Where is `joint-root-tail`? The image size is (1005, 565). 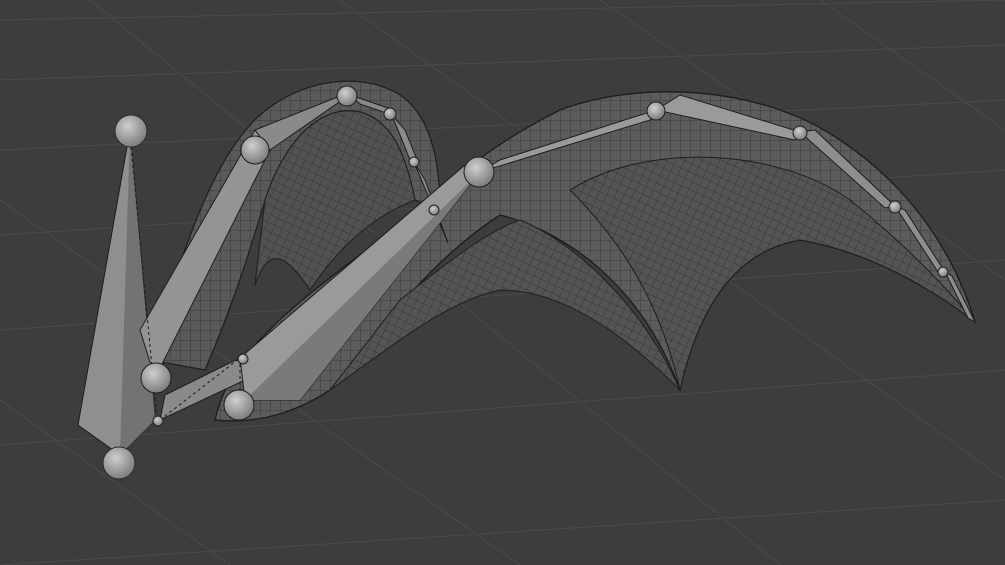 joint-root-tail is located at coordinates (119, 463).